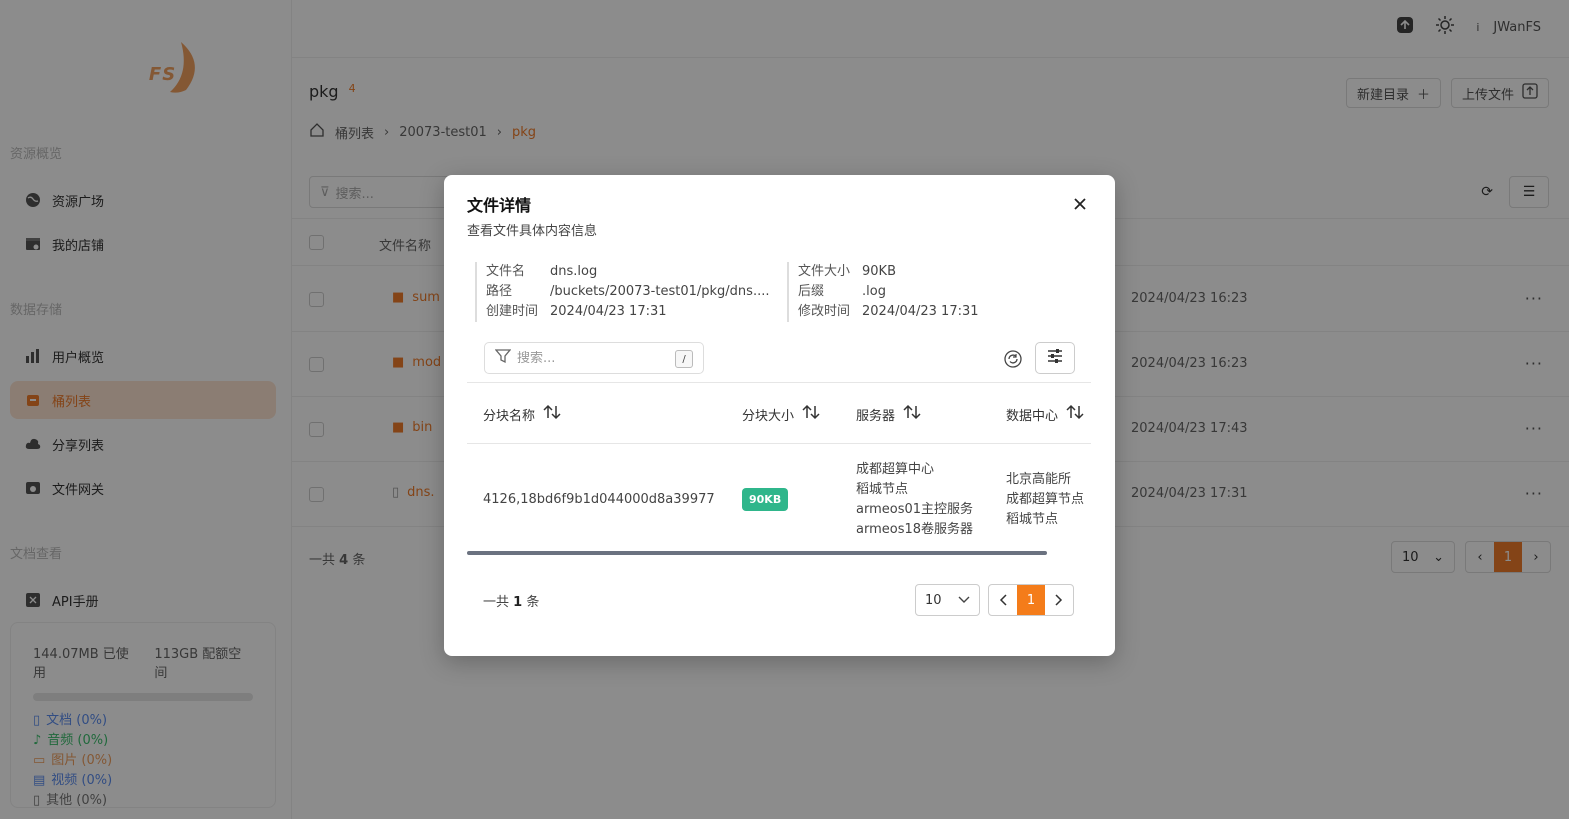 This screenshot has height=819, width=1569. I want to click on column-block-size: 分块大小, so click(781, 414).